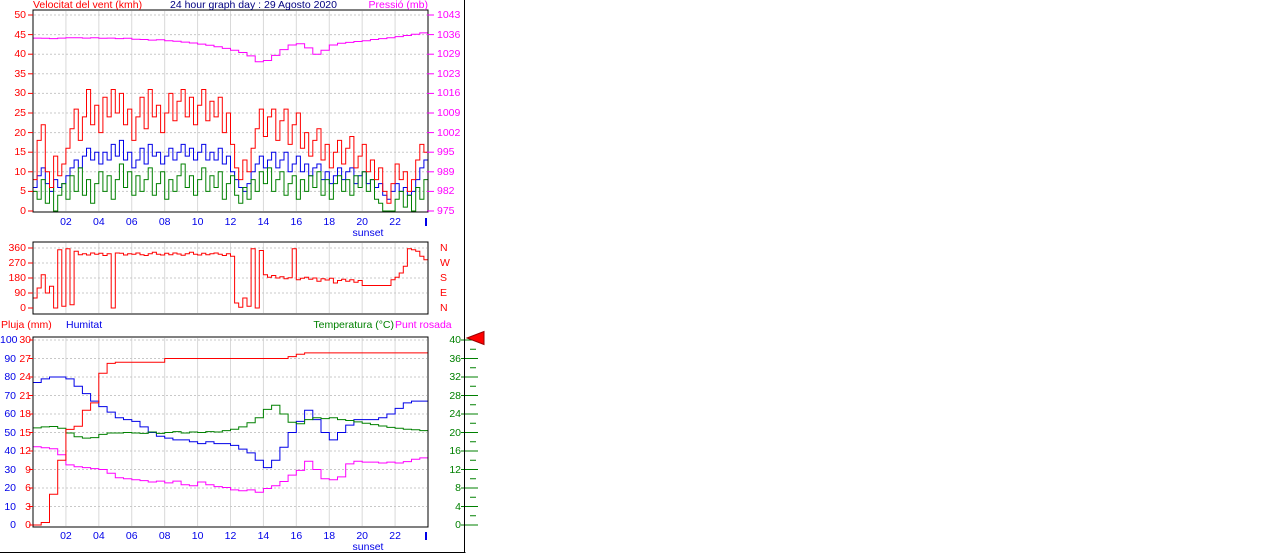 This screenshot has height=554, width=1280. Describe the element at coordinates (423, 325) in the screenshot. I see `dewpoint-series-label: Punt rosada` at that location.